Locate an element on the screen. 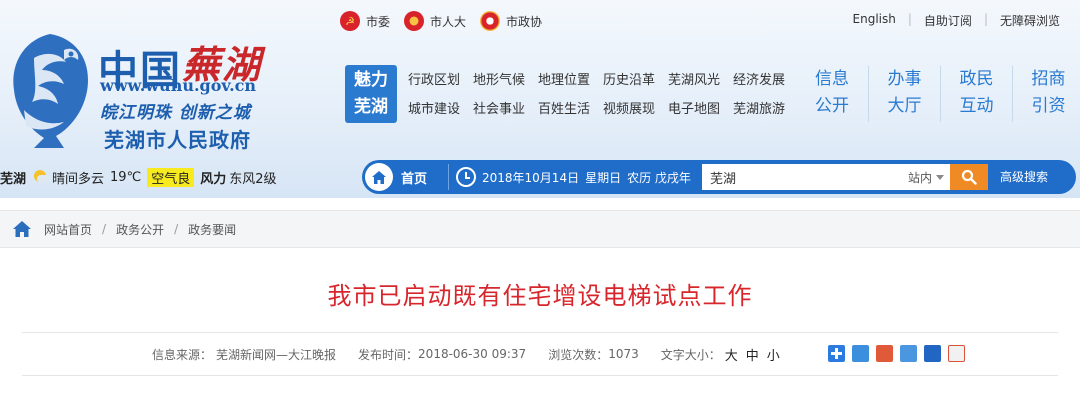 This screenshot has width=1080, height=401. npc-emblem-icon is located at coordinates (414, 21).